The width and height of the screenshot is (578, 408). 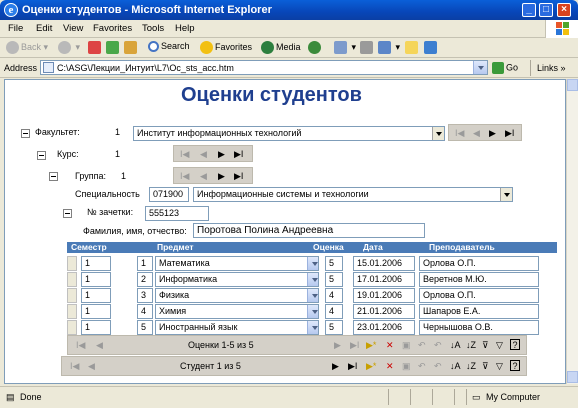 What do you see at coordinates (184, 154) in the screenshot?
I see `course-first-button: I◀` at bounding box center [184, 154].